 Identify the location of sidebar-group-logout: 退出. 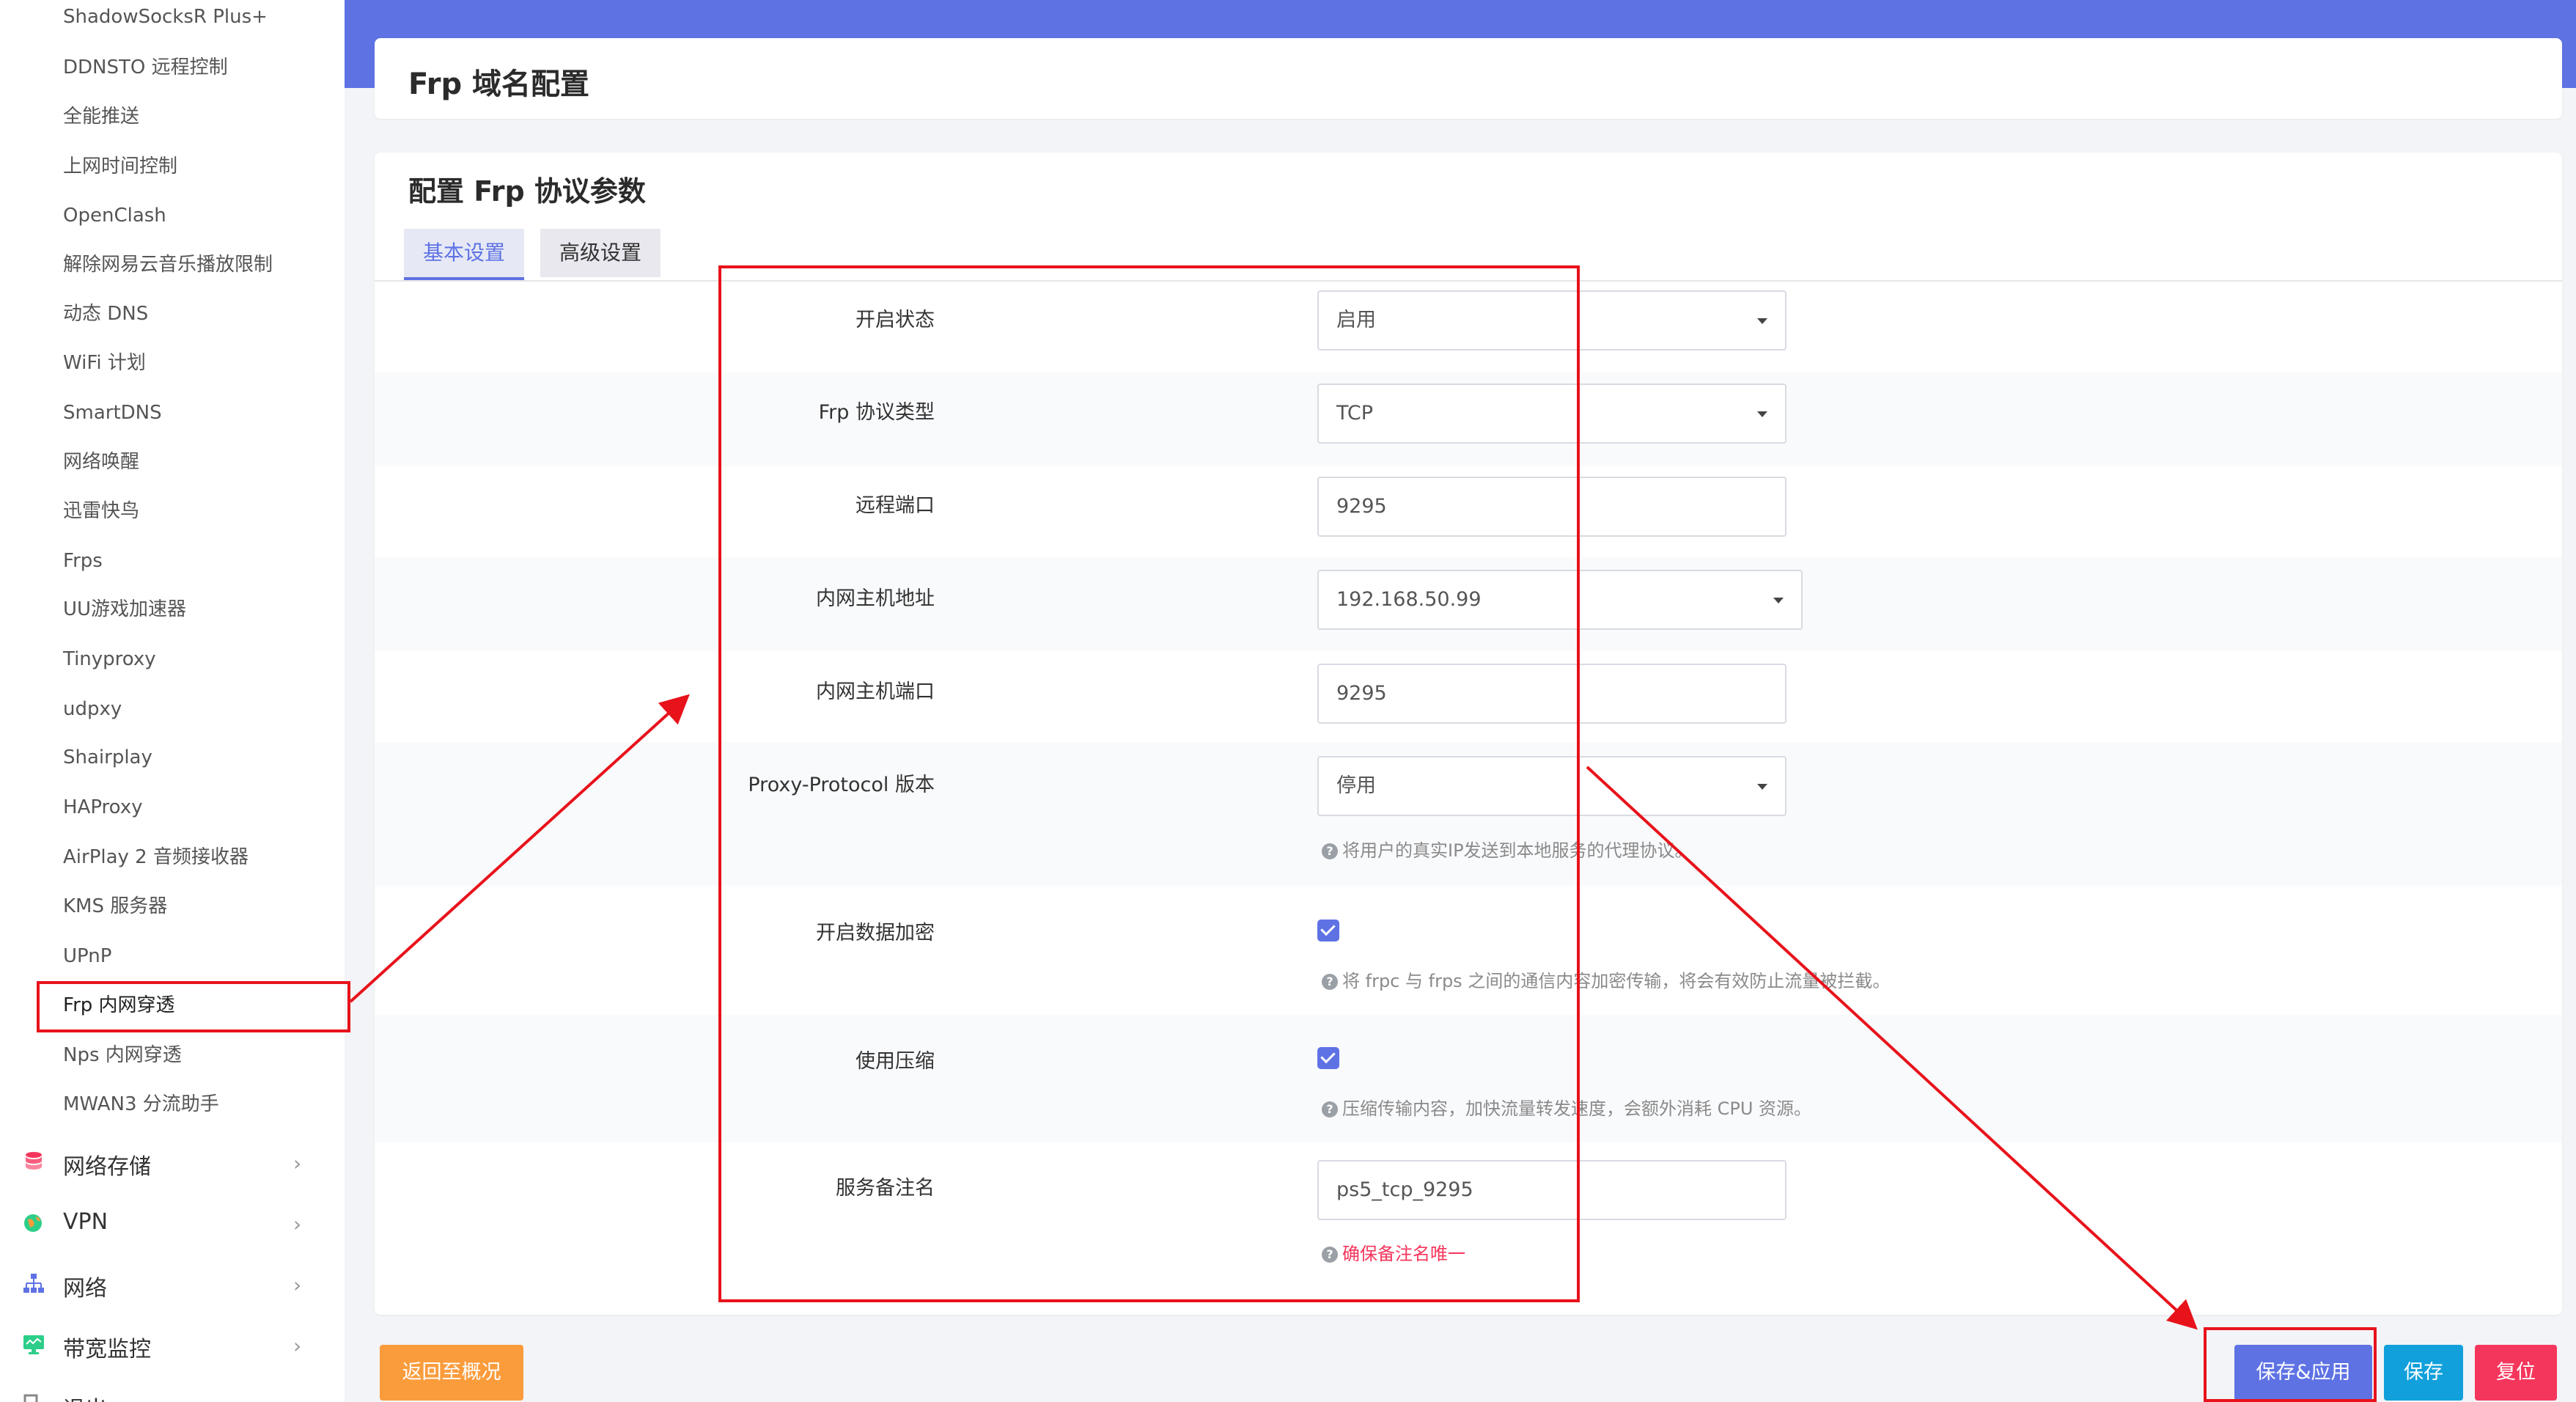
(172, 1392).